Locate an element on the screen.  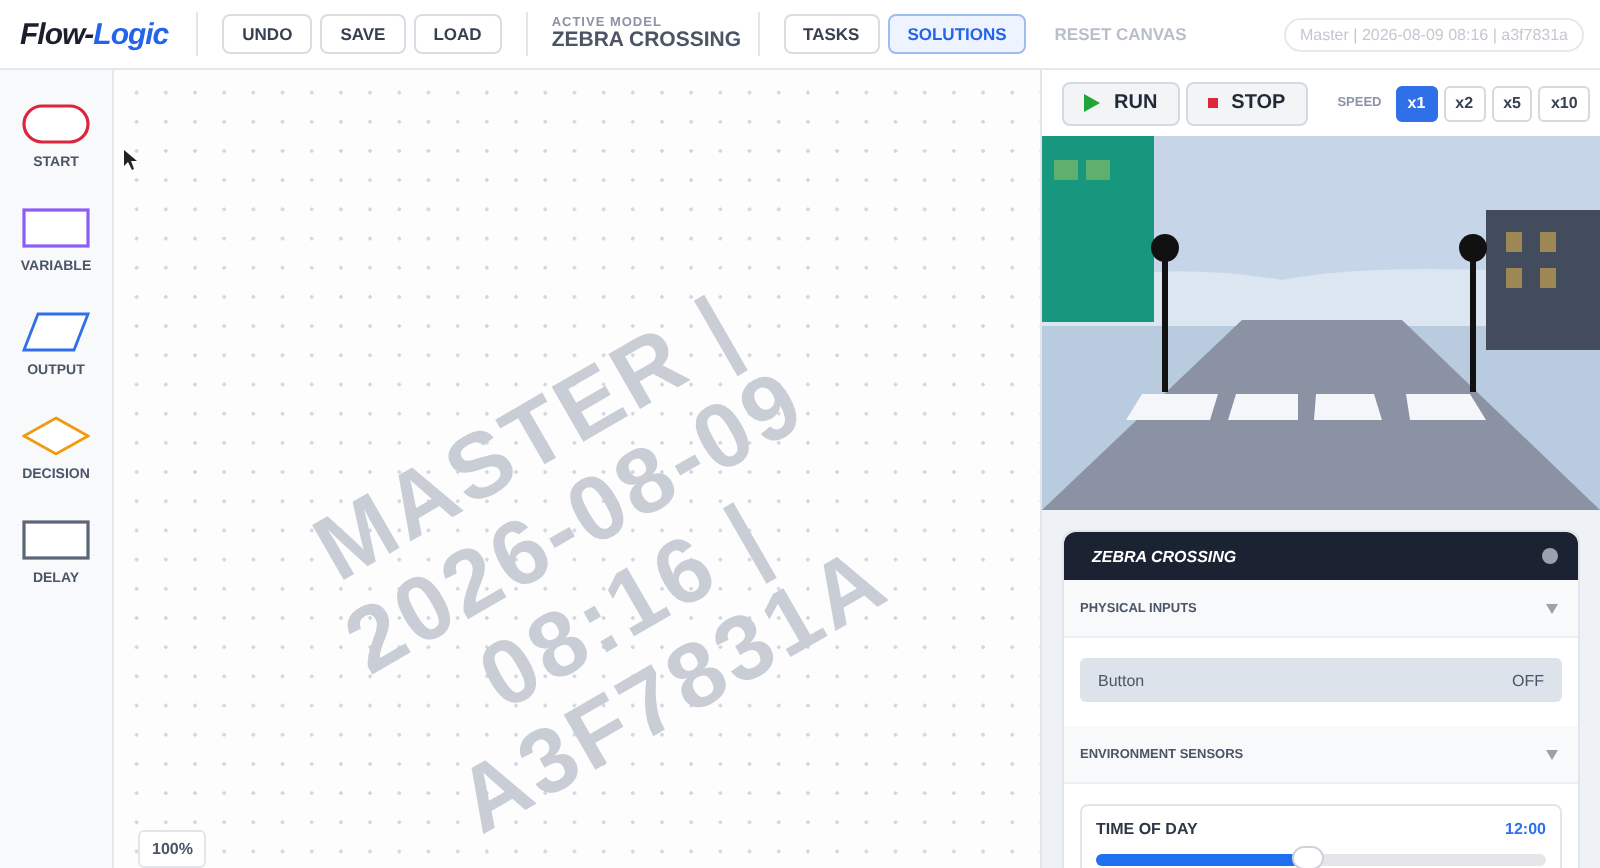
cursor-icon is located at coordinates (131, 160).